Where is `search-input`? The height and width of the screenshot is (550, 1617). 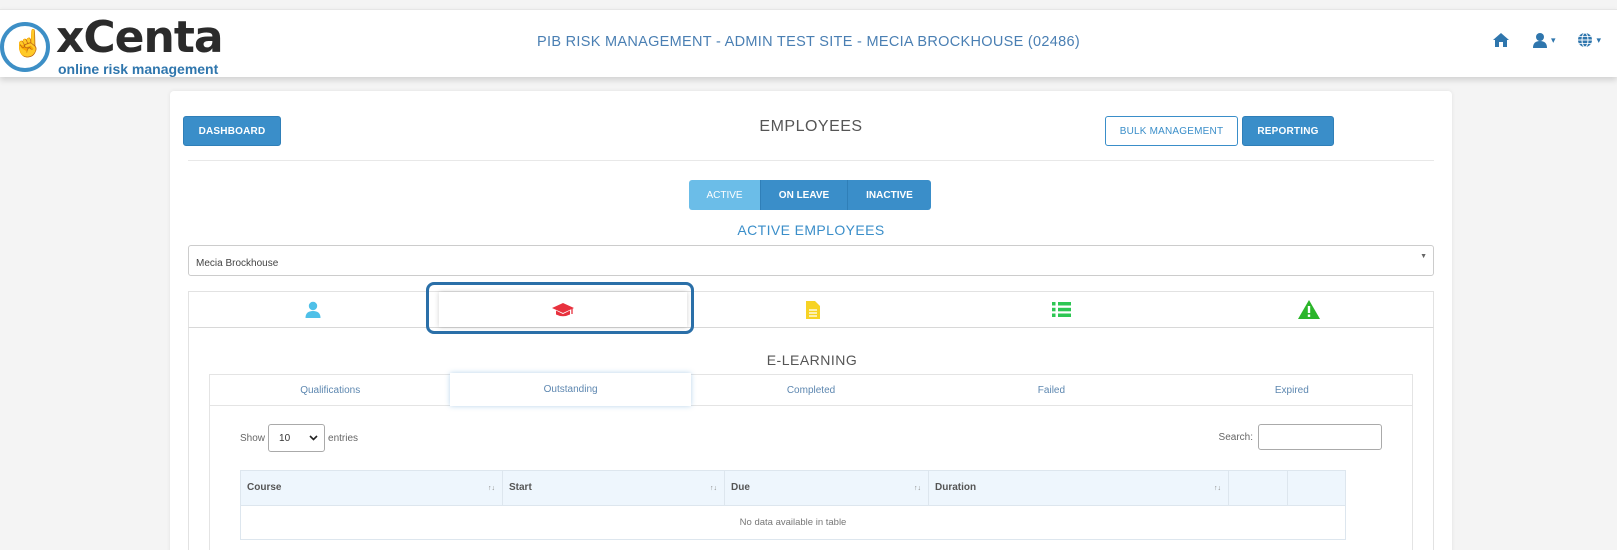 search-input is located at coordinates (1320, 437).